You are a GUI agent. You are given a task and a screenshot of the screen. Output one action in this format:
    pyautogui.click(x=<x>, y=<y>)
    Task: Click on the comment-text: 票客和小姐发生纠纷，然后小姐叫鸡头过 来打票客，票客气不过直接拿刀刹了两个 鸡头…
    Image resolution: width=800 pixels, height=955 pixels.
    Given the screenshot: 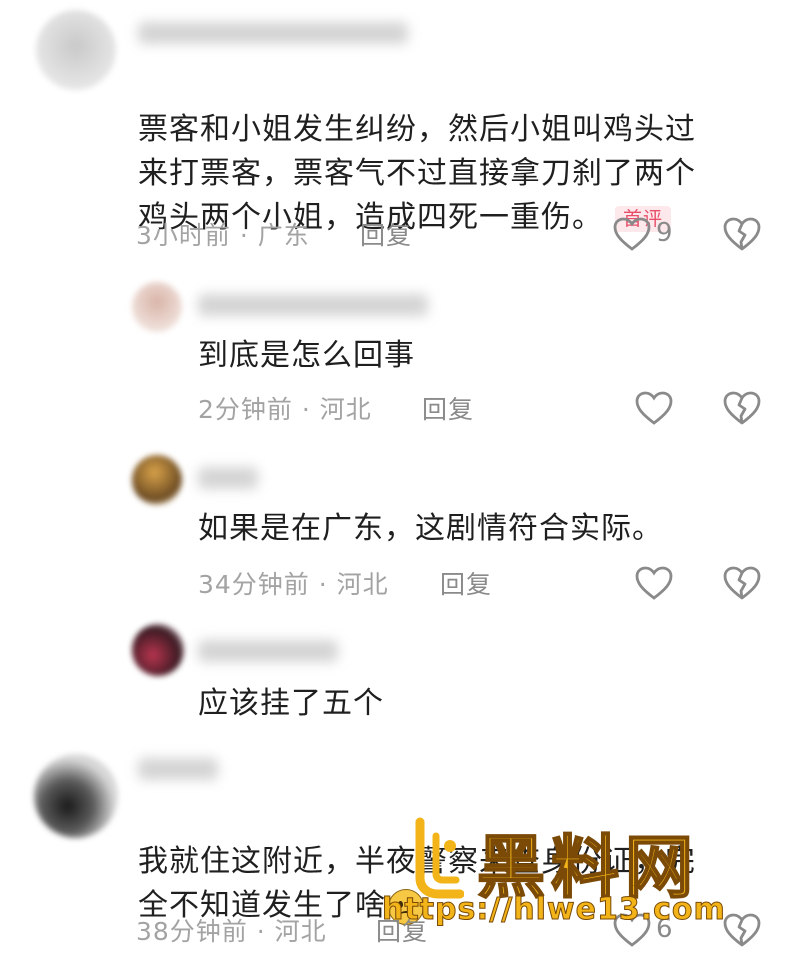 What is the action you would take?
    pyautogui.click(x=417, y=173)
    